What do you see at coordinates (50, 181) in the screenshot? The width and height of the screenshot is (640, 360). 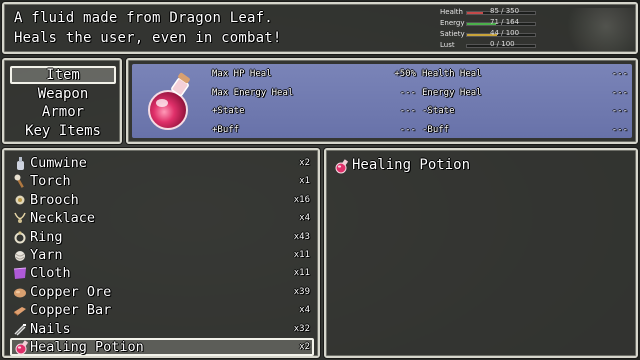 I see `item-name: Torch` at bounding box center [50, 181].